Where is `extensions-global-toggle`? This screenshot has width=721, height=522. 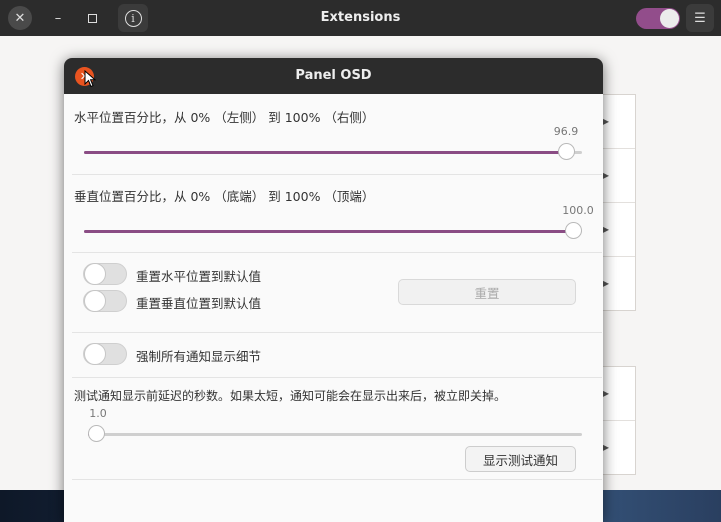 extensions-global-toggle is located at coordinates (658, 18).